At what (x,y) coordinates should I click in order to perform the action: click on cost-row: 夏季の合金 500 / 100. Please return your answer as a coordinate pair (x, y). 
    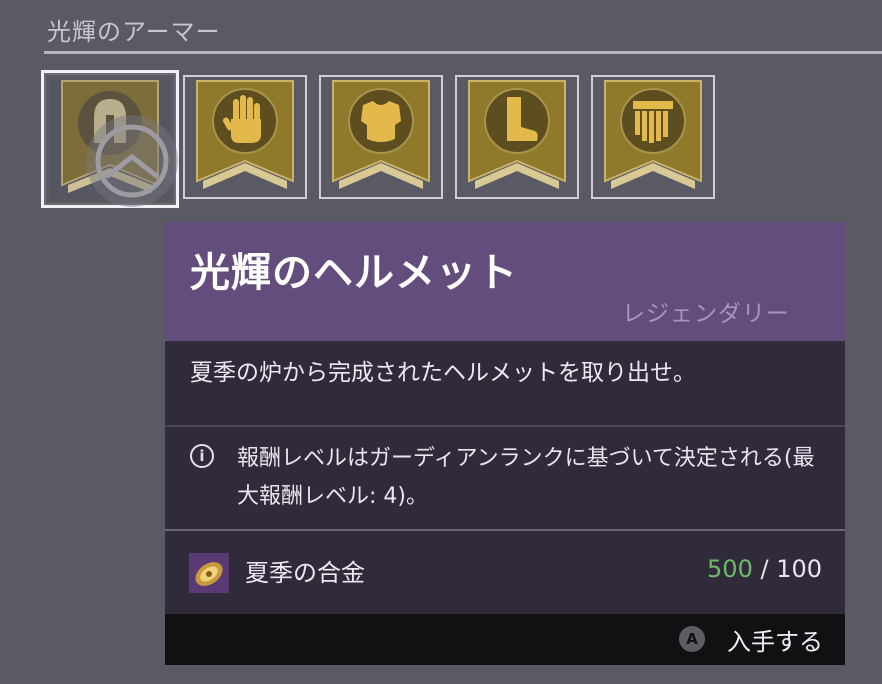
    Looking at the image, I should click on (505, 572).